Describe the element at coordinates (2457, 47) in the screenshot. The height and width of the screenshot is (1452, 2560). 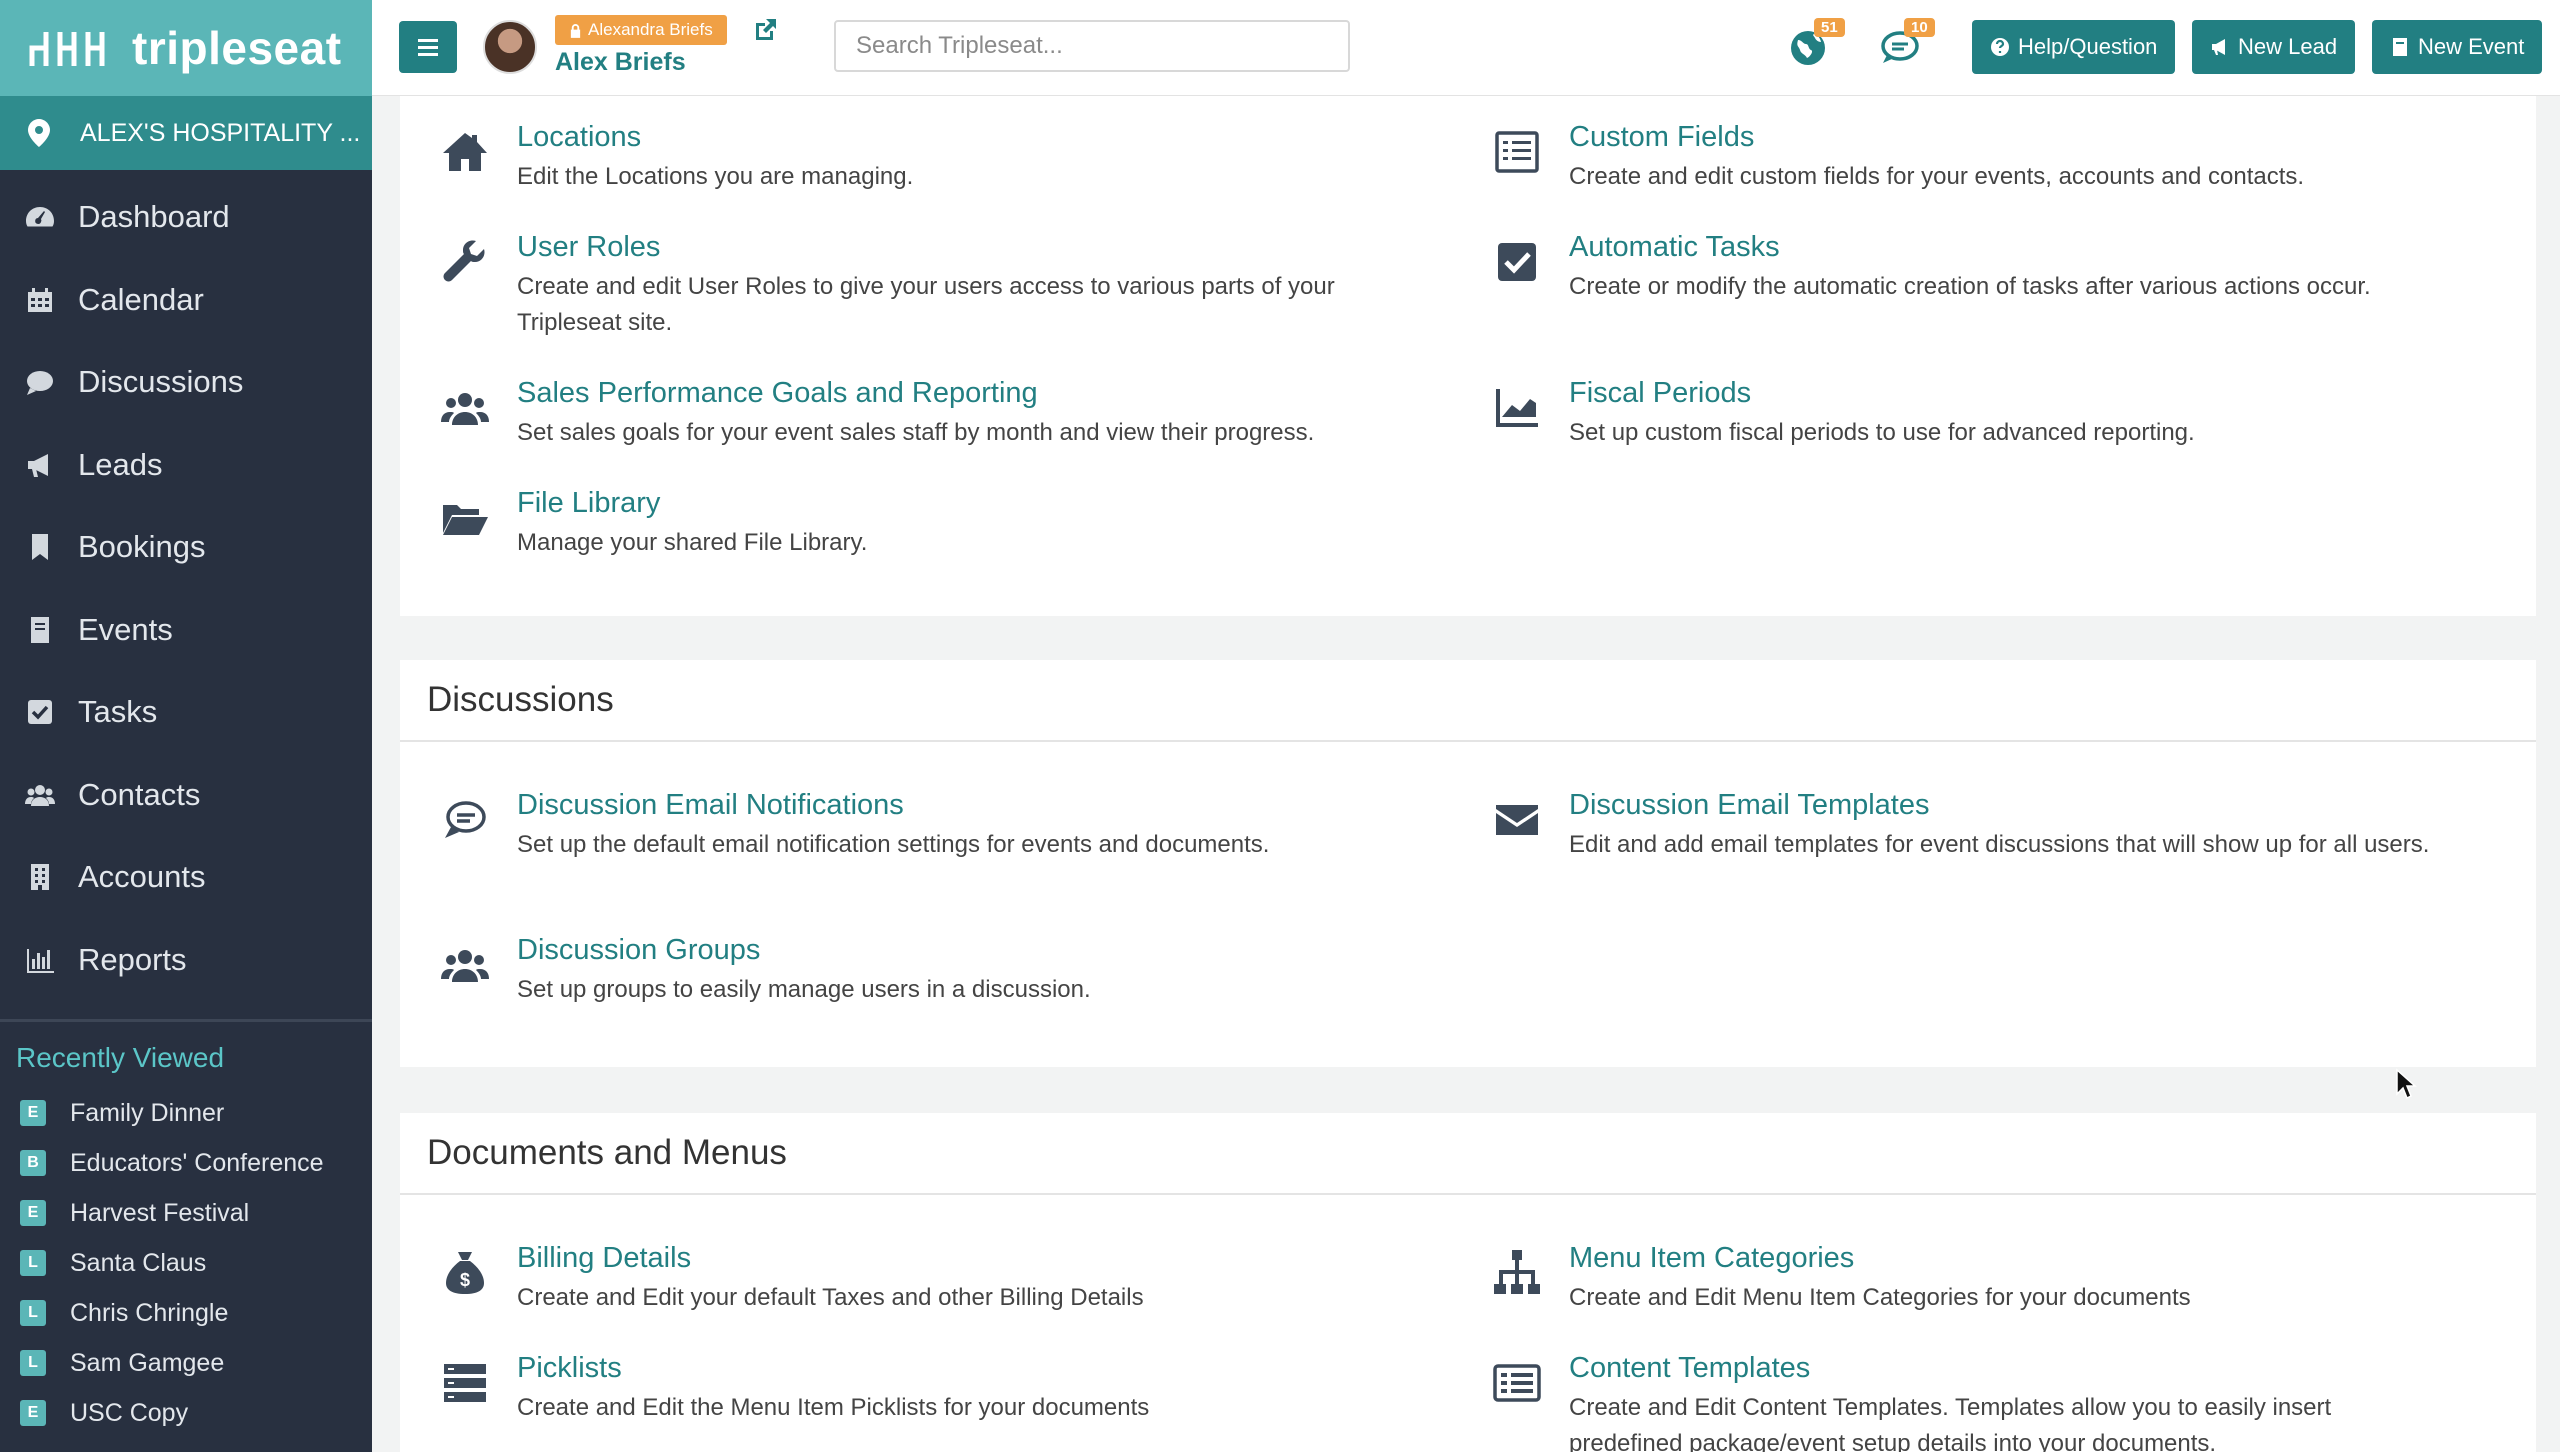
I see `new-event-button: New Event` at that location.